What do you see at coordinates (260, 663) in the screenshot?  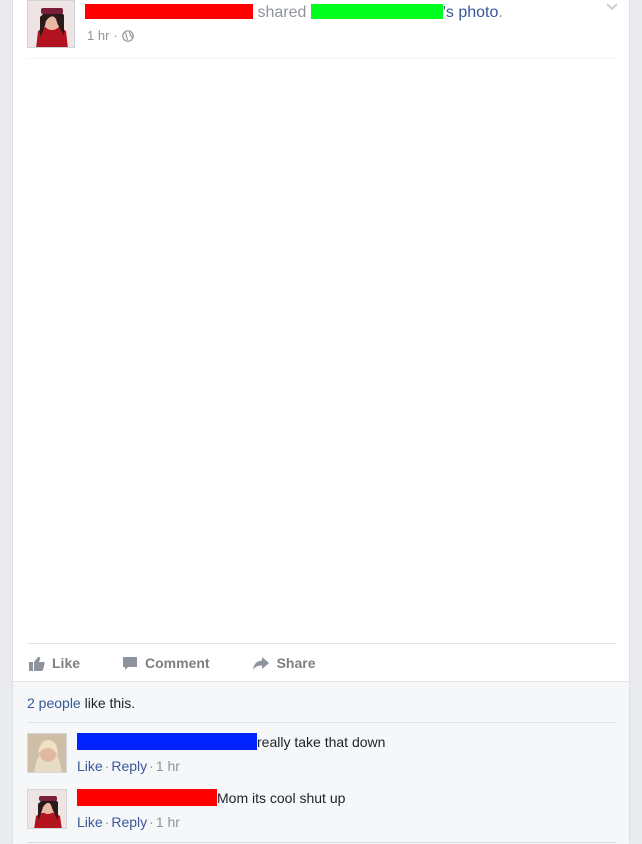 I see `share-arrow-icon` at bounding box center [260, 663].